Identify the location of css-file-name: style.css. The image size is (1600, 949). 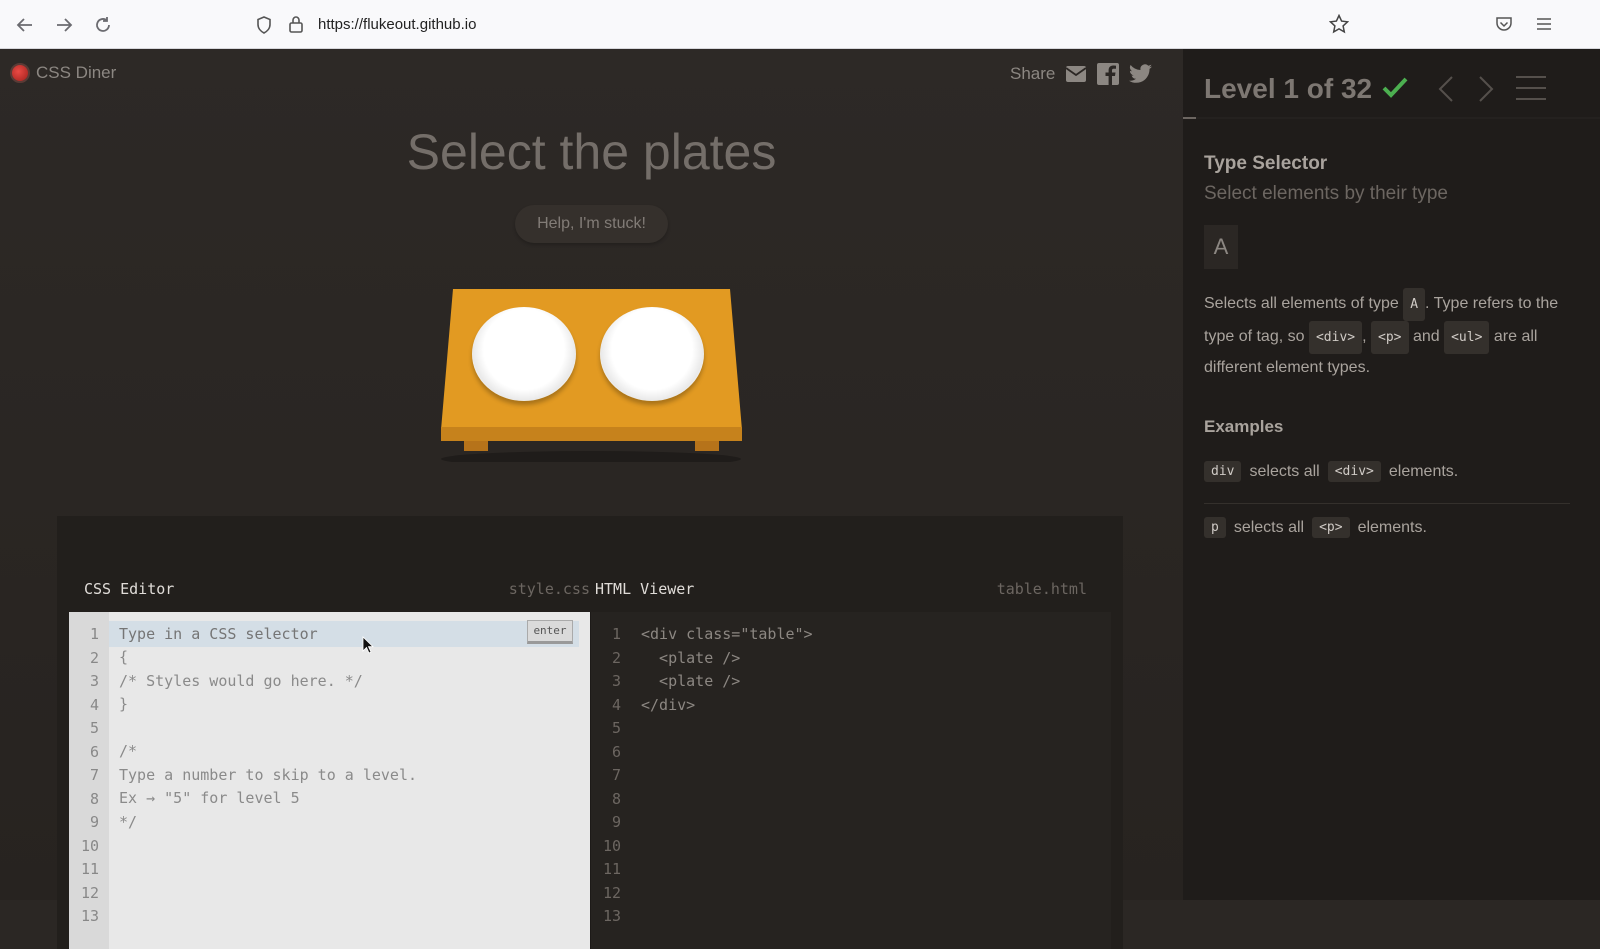
(549, 589).